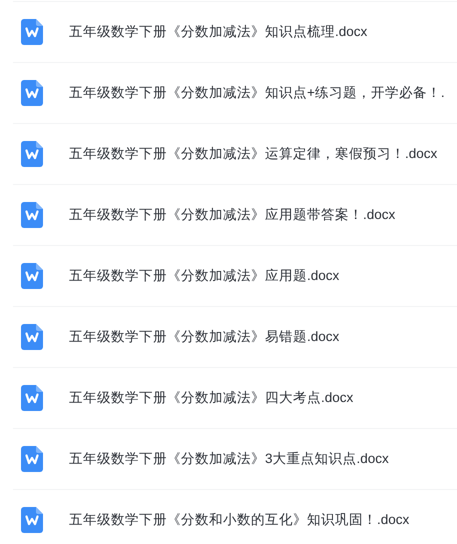  I want to click on file-name: 五年级数学下册《分数加减法》知识点梳理.docx, so click(218, 32).